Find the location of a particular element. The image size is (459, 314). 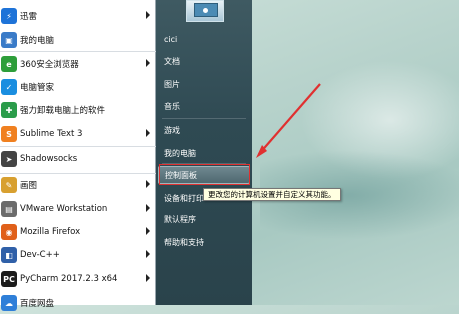

program-label: Sublime Text 3 is located at coordinates (51, 134).